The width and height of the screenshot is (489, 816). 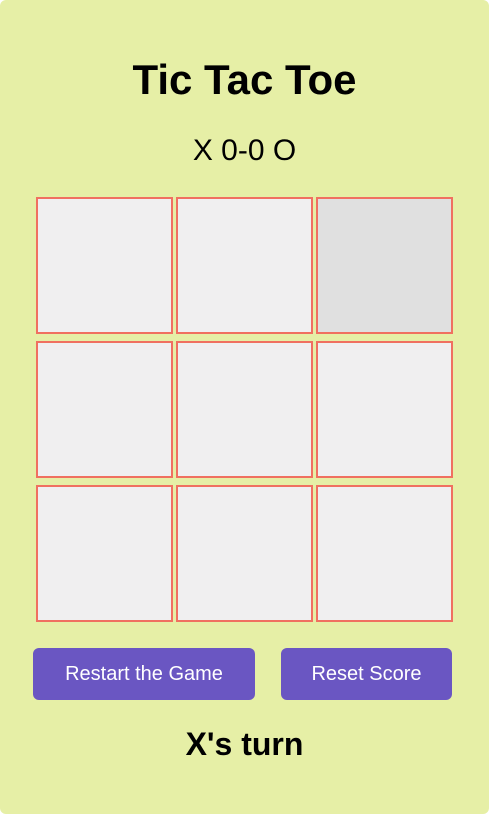 What do you see at coordinates (244, 79) in the screenshot?
I see `game-title: Tic Tac Toe` at bounding box center [244, 79].